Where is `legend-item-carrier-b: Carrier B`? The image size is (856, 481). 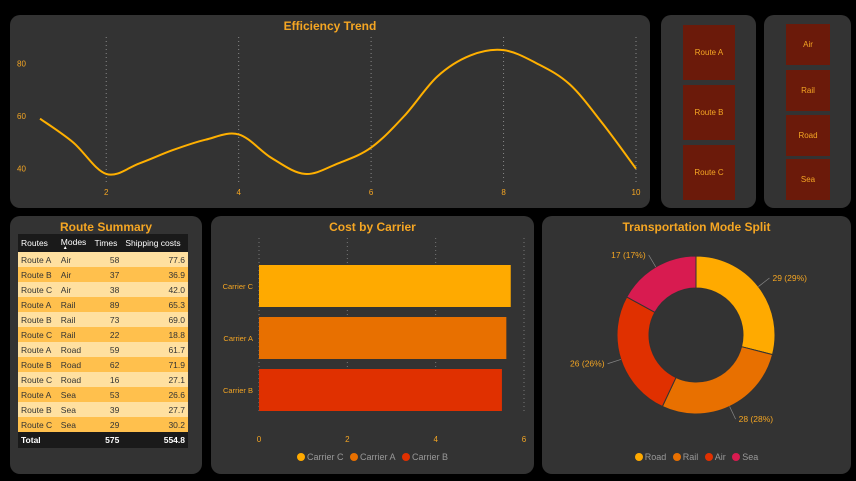 legend-item-carrier-b: Carrier B is located at coordinates (425, 457).